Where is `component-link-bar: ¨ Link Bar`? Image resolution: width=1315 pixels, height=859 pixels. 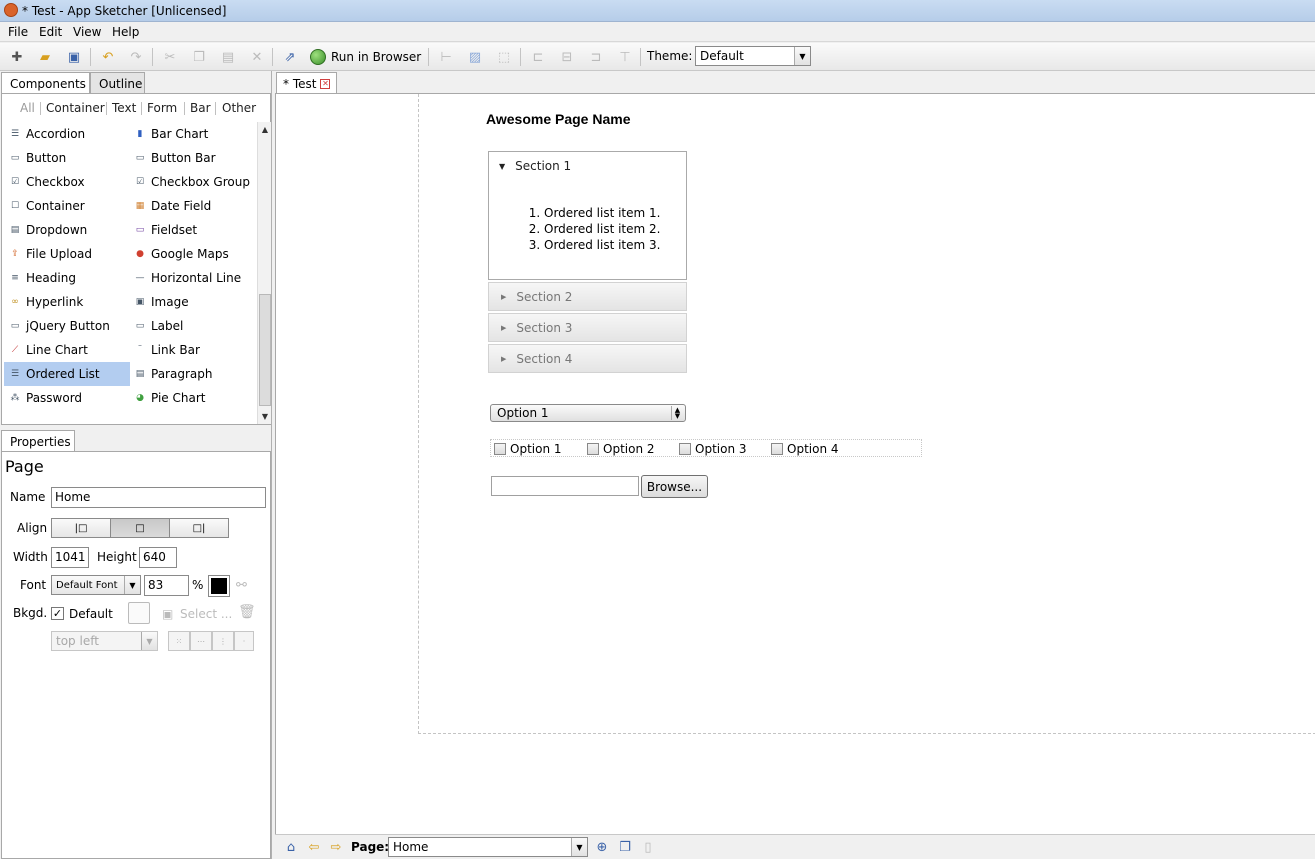
component-link-bar: ¨ Link Bar is located at coordinates (192, 350).